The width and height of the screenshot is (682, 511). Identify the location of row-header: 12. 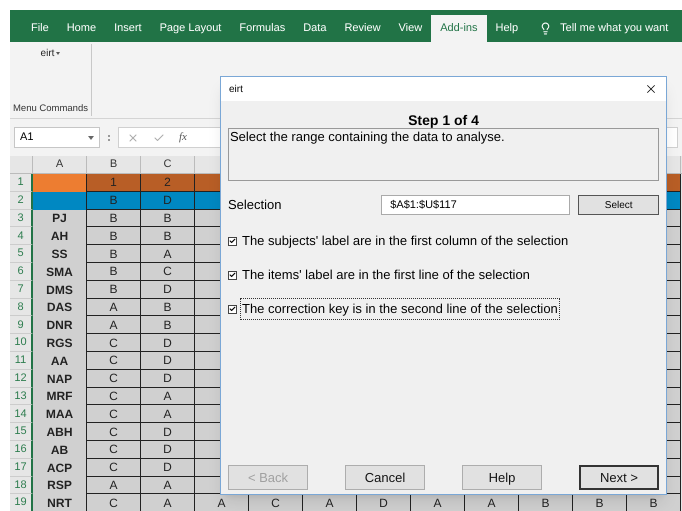
(20, 378).